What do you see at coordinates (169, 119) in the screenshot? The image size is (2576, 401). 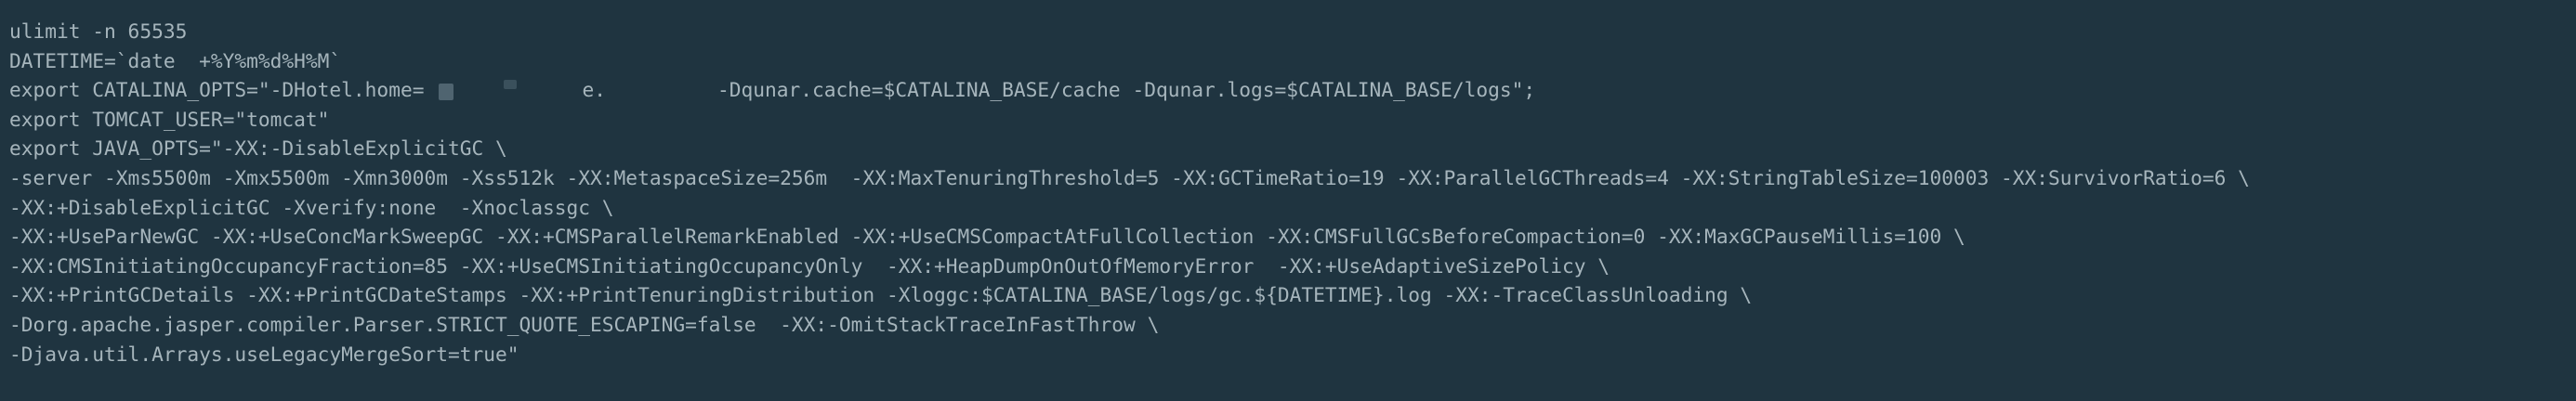 I see `terminal-line-4: export TOMCAT_USER="tomcat"` at bounding box center [169, 119].